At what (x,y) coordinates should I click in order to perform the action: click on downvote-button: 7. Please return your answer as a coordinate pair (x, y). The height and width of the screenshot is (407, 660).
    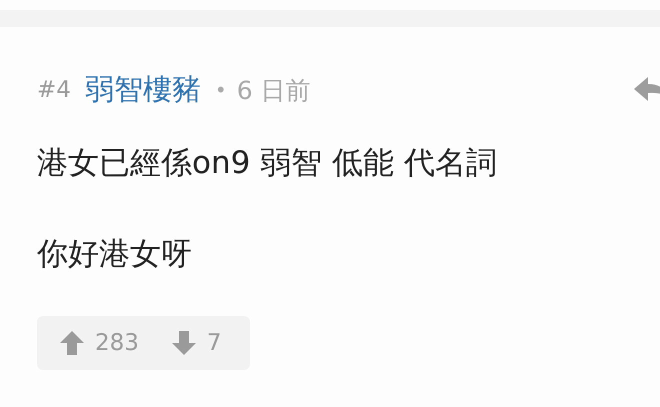
    Looking at the image, I should click on (196, 343).